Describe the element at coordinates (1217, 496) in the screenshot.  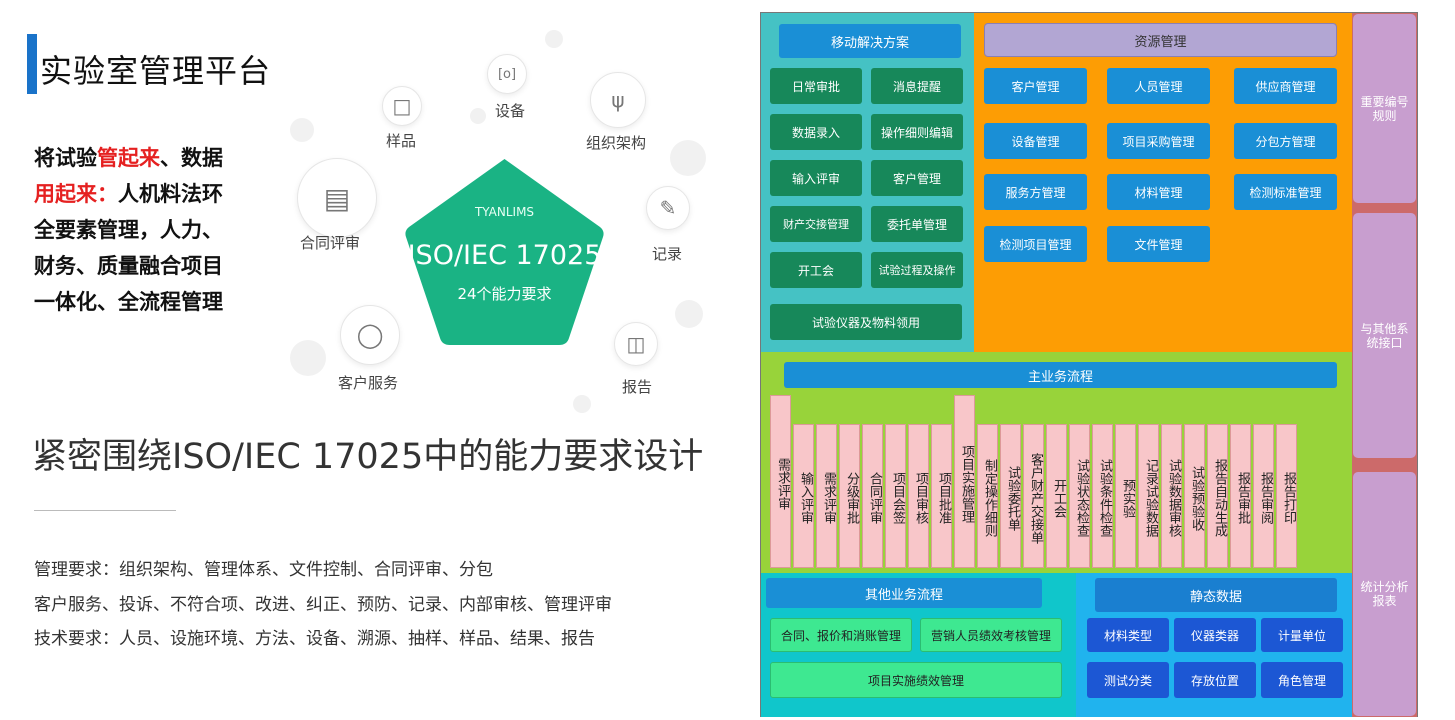
I see `main-flow-step: 报告自动生成` at that location.